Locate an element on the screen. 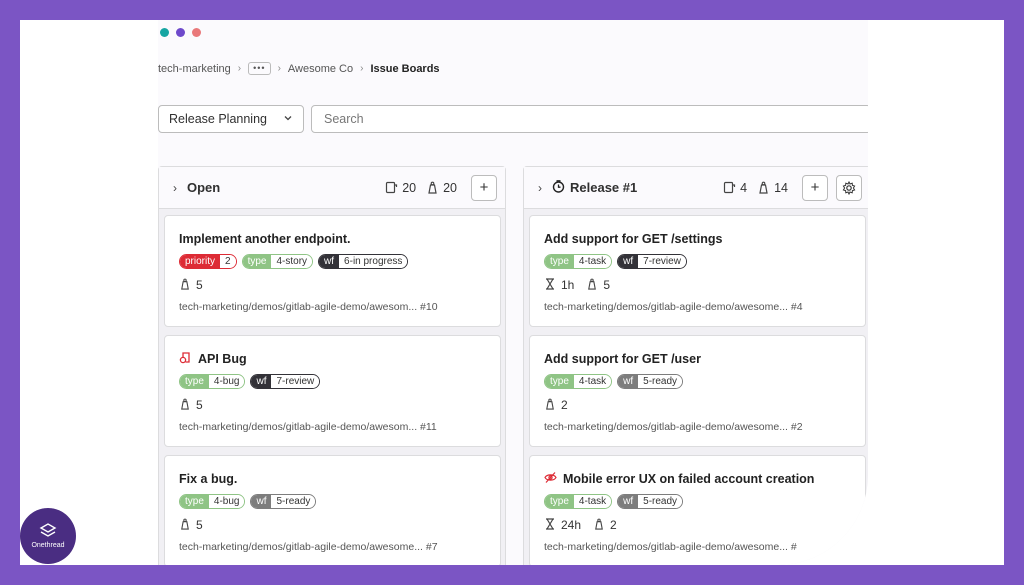  gear-icon is located at coordinates (849, 187).